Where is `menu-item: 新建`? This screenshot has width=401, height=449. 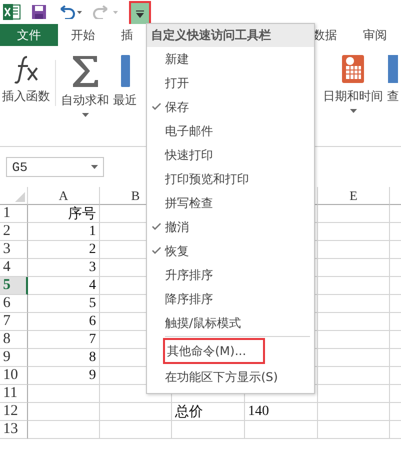 menu-item: 新建 is located at coordinates (230, 59).